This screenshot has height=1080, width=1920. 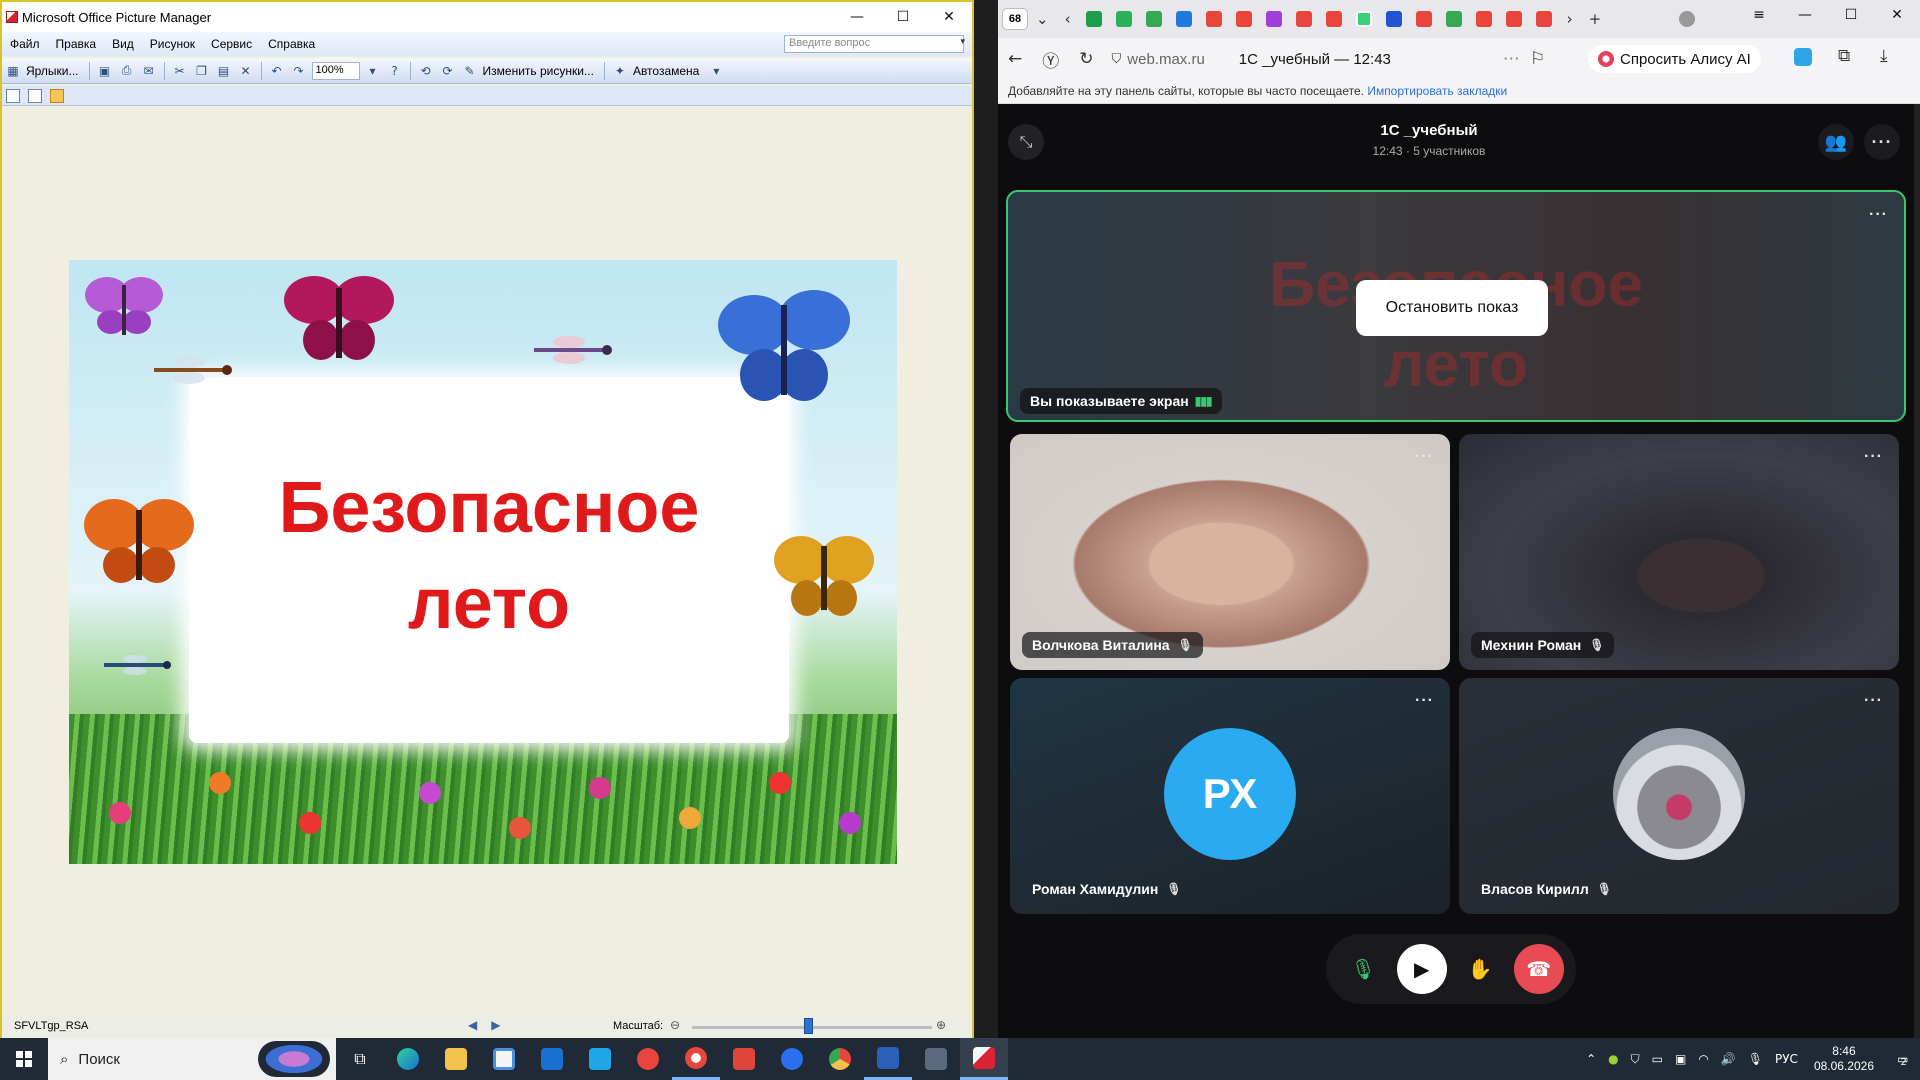 What do you see at coordinates (1679, 552) in the screenshot?
I see `participant-tile: ··· Мехнин Роман 🎙` at bounding box center [1679, 552].